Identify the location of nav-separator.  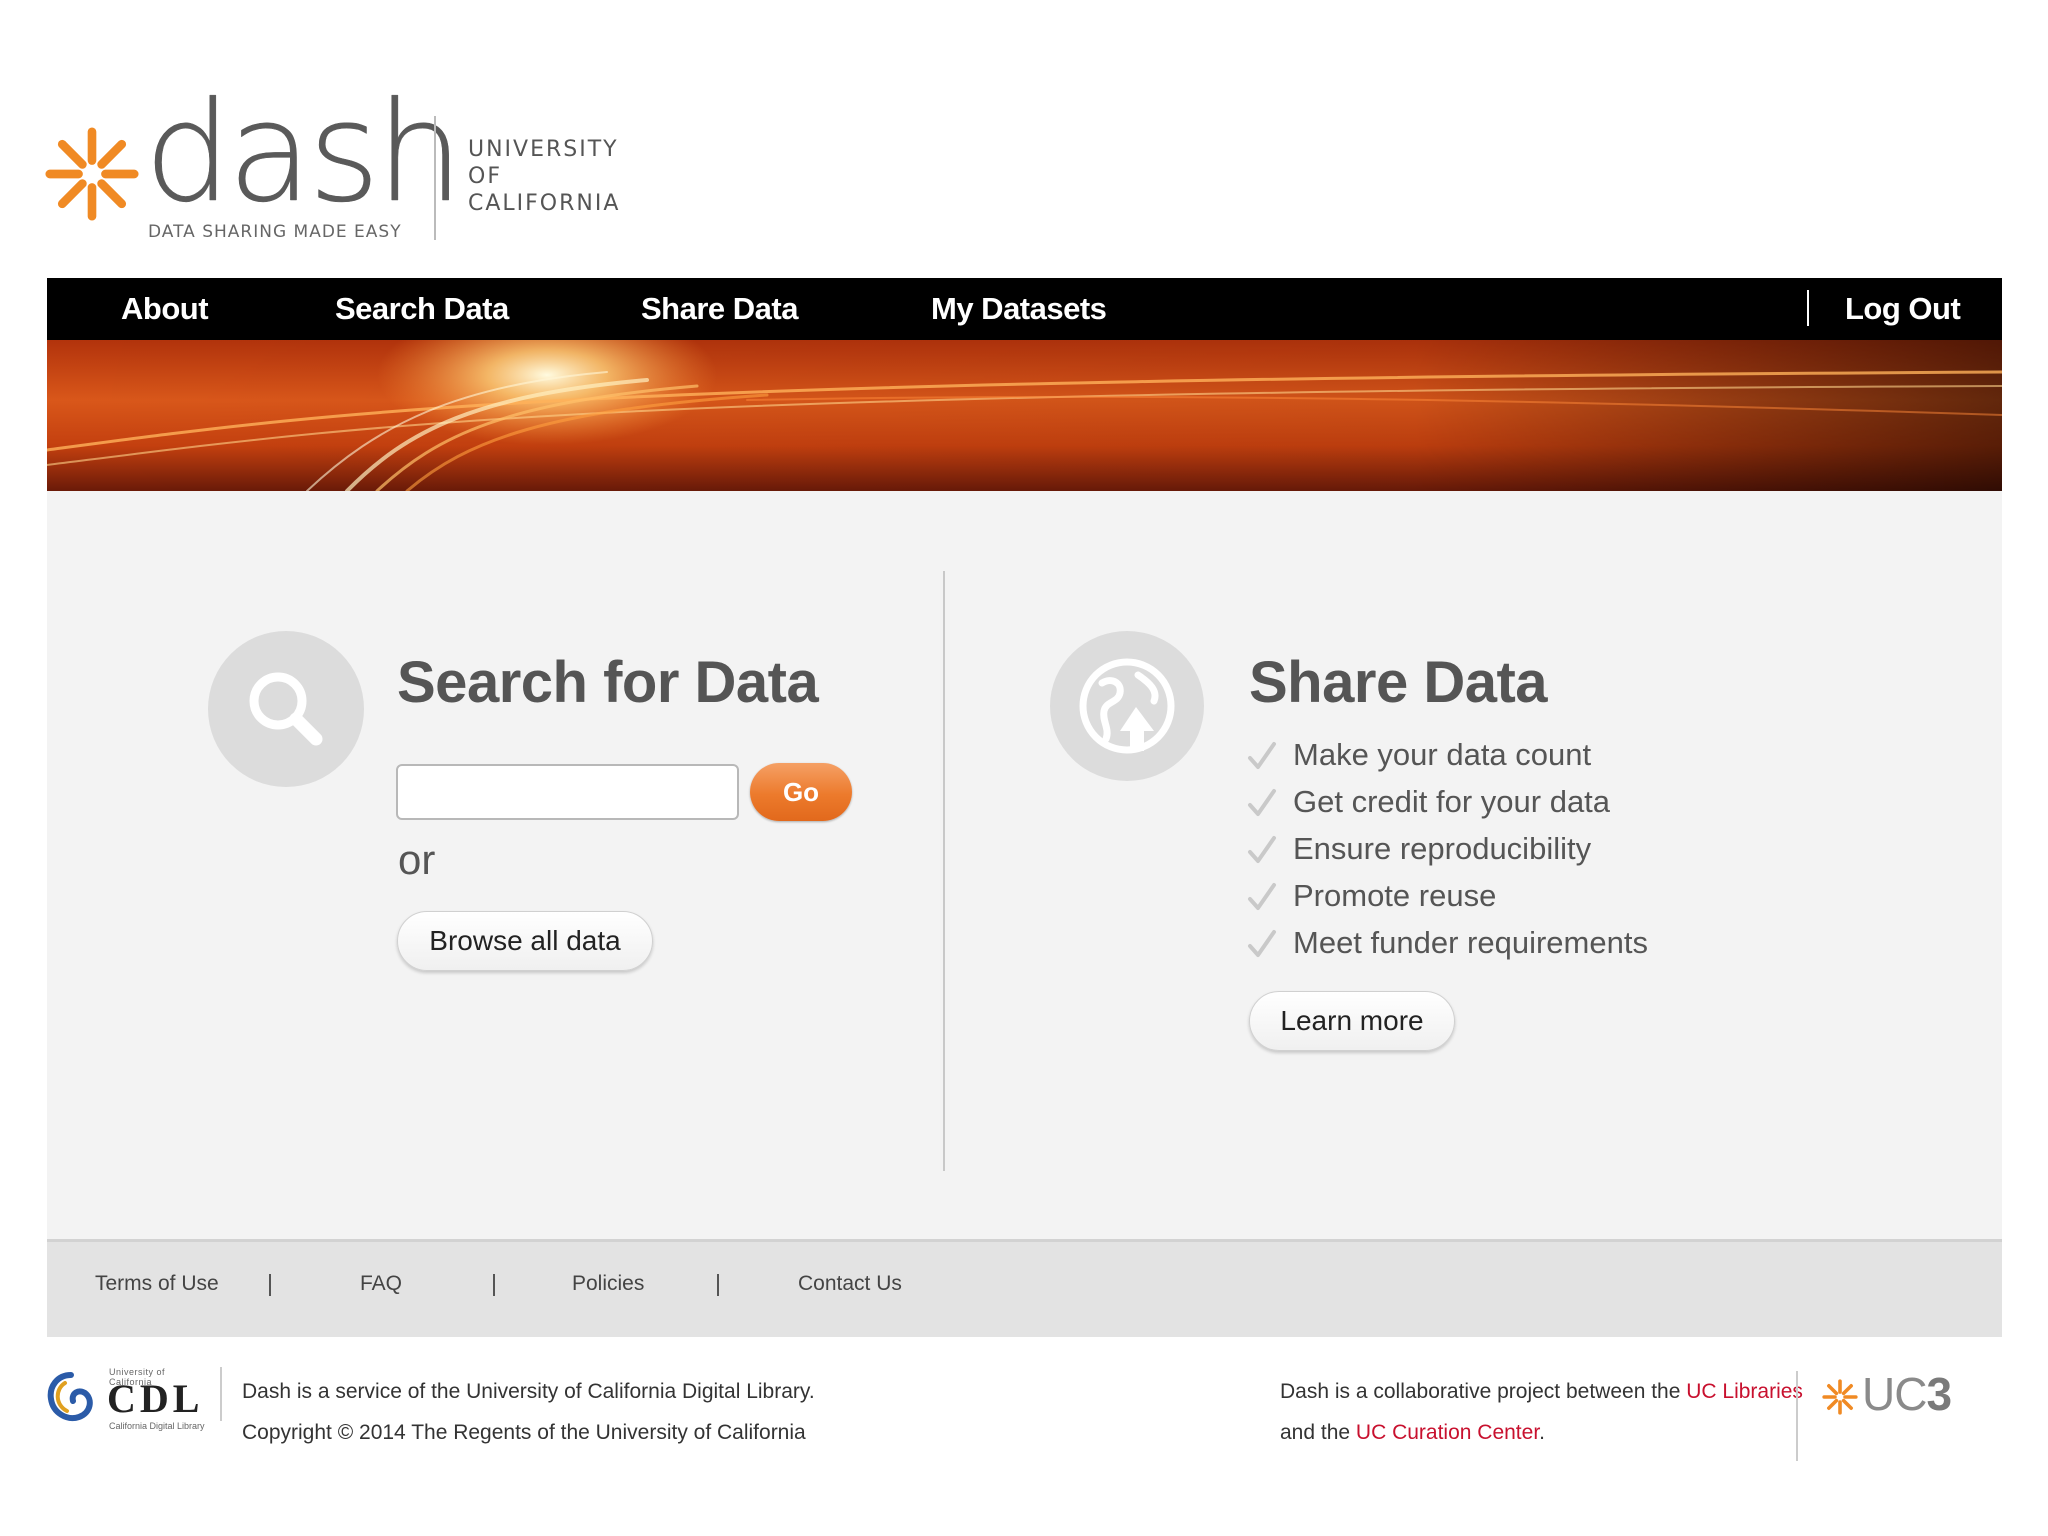
(1808, 308).